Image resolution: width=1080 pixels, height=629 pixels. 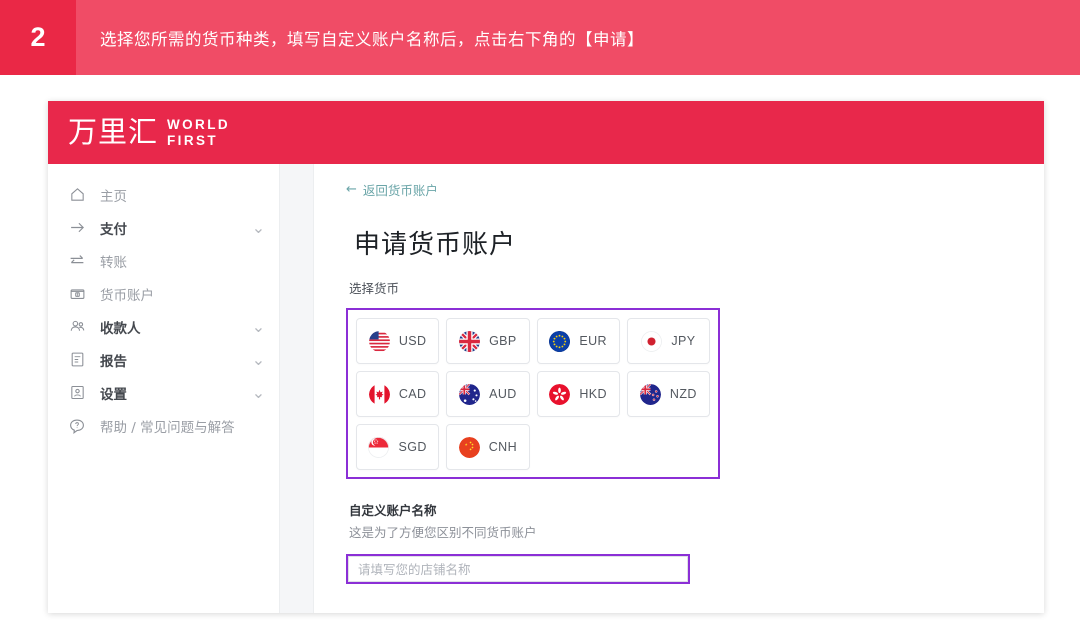 I want to click on ca-flag-icon, so click(x=379, y=394).